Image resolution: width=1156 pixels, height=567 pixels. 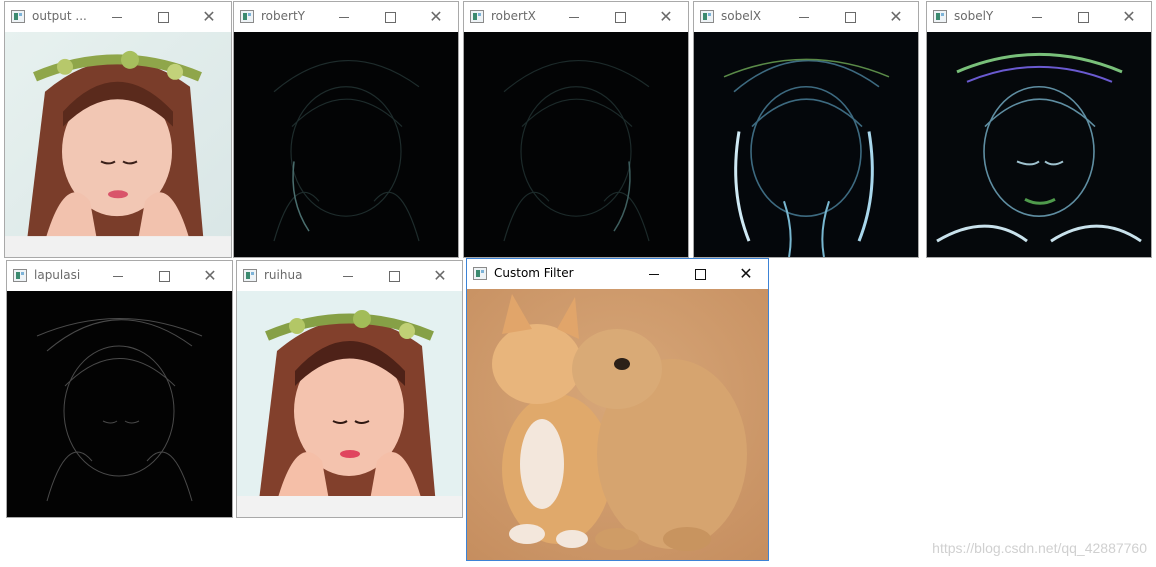 I want to click on watermark: https://blog.csdn.net/qq_42887760, so click(x=1039, y=548).